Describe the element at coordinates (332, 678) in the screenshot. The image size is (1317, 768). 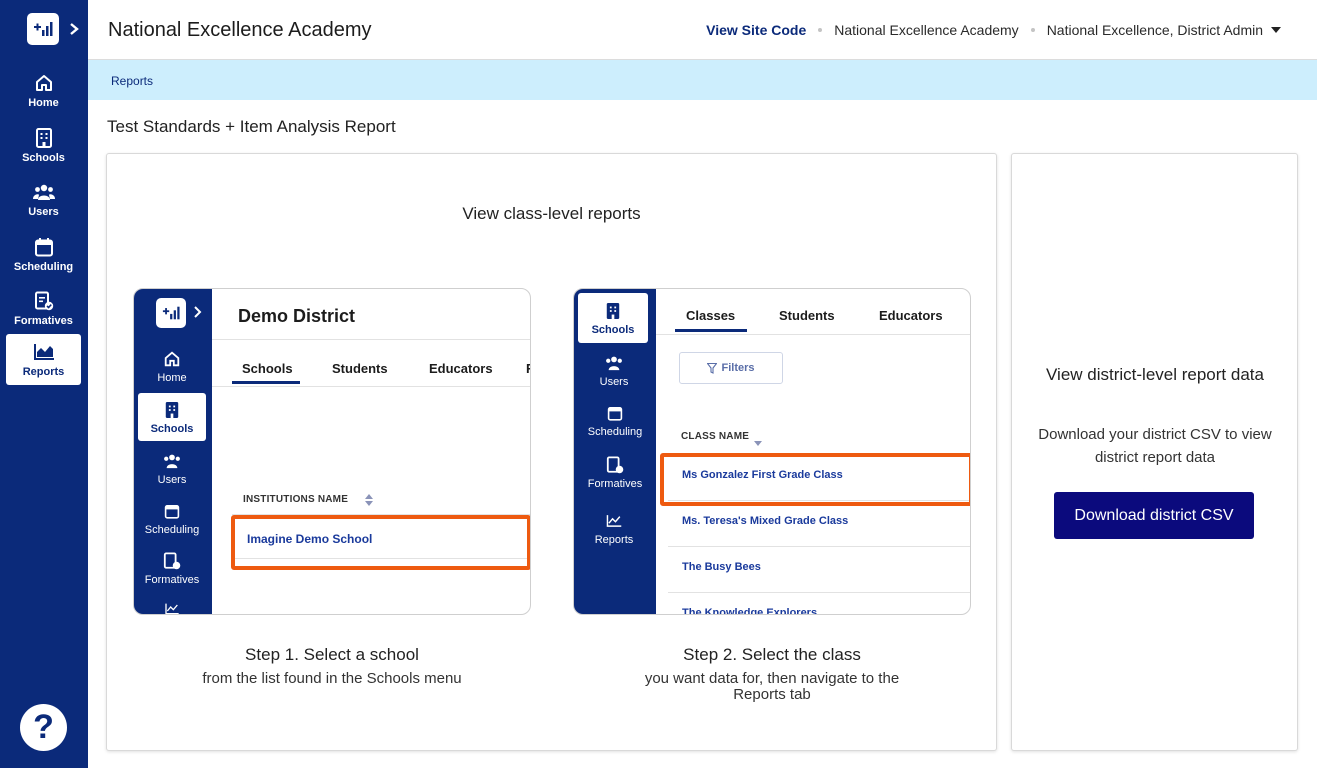
I see `step1-subtitle: from the list found in the Schools menu` at that location.